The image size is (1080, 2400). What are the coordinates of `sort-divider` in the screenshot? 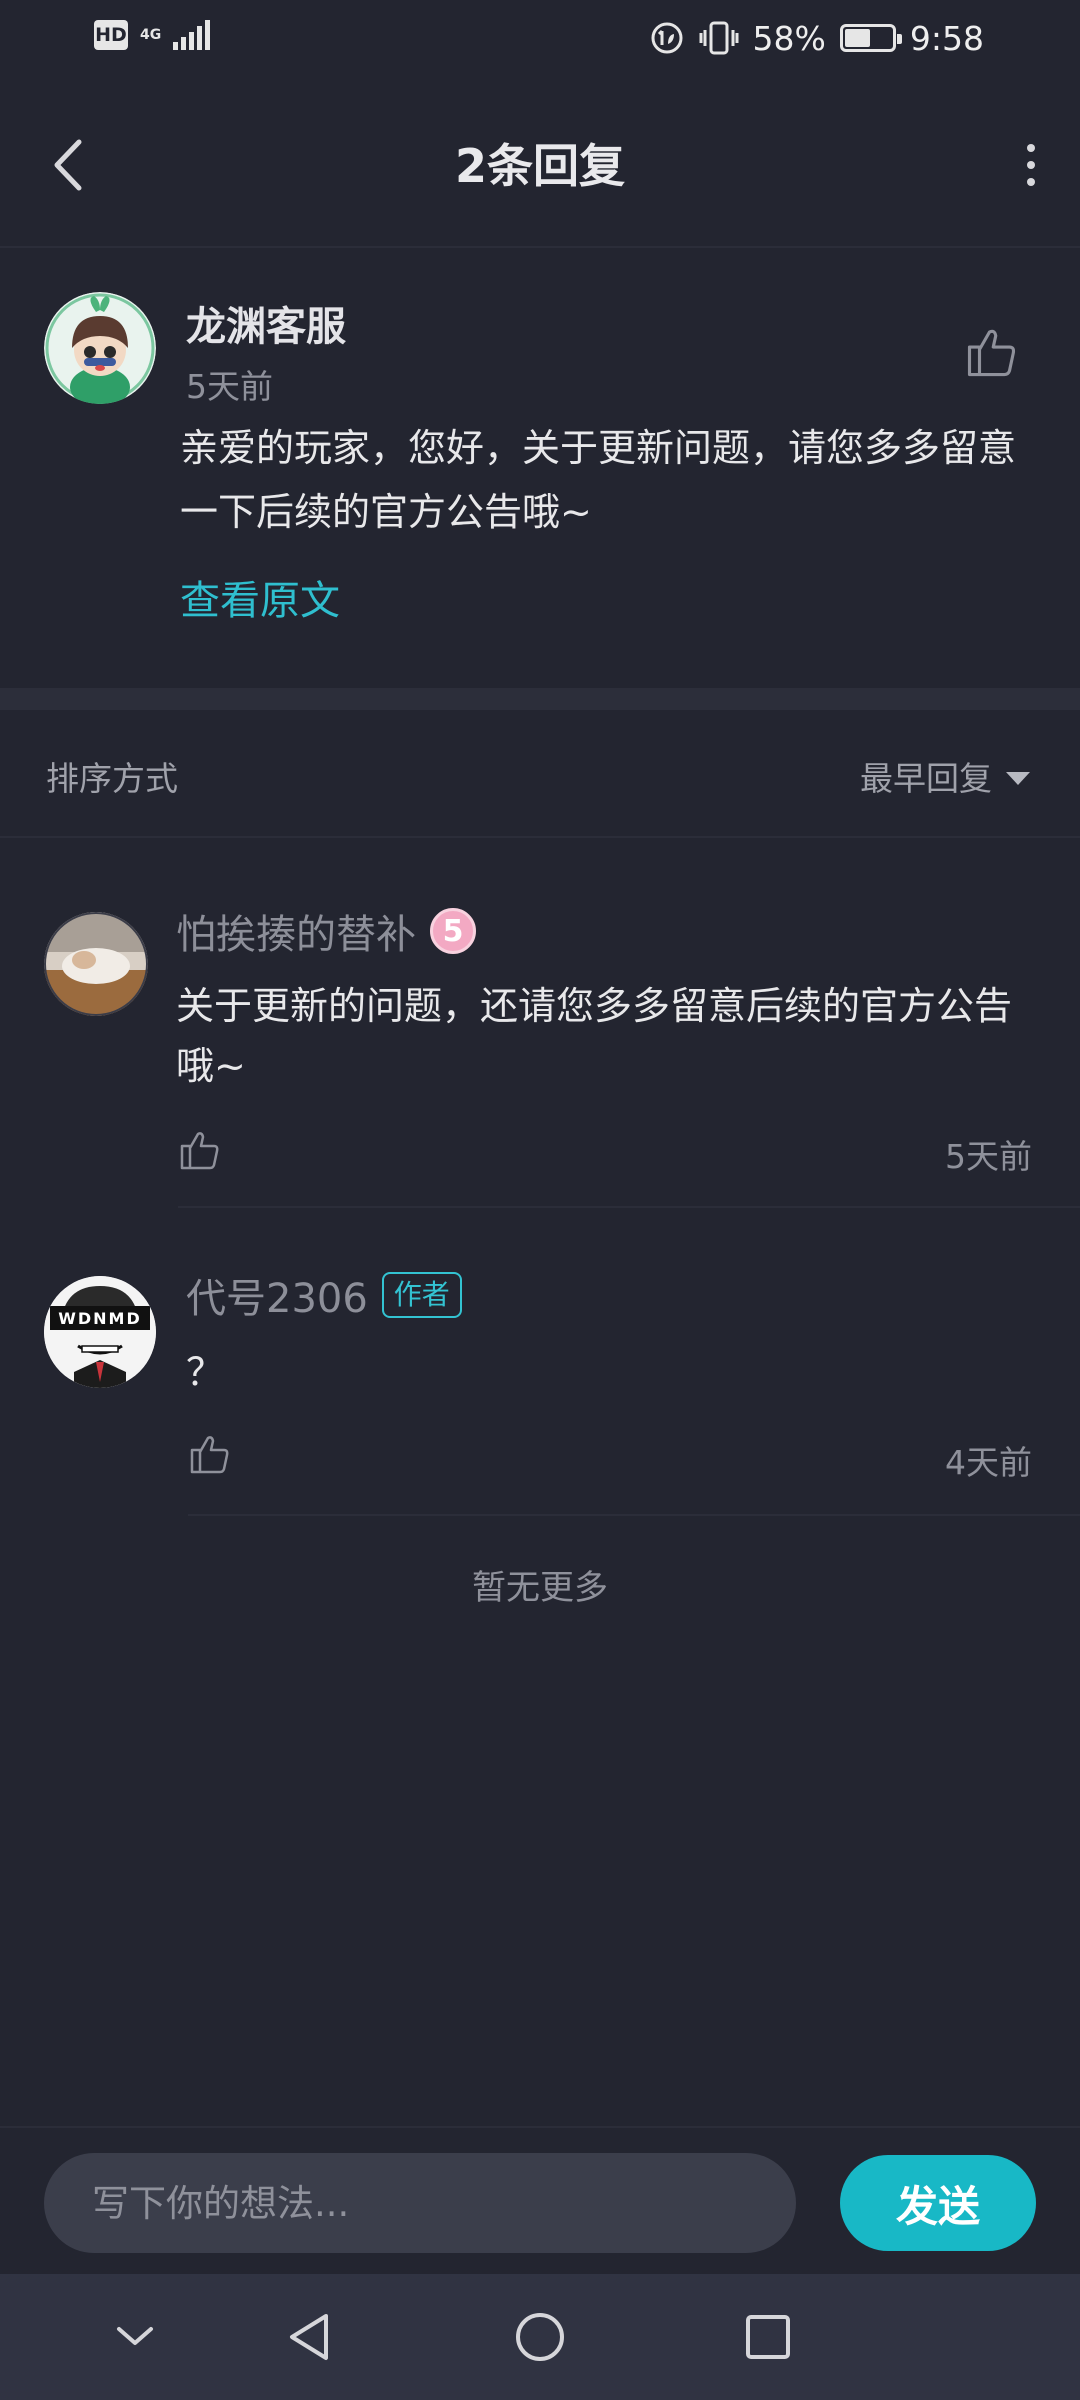 It's located at (540, 837).